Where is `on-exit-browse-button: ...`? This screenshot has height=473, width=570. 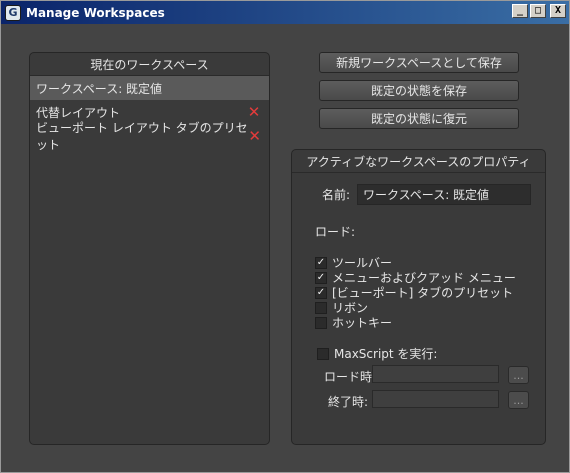
on-exit-browse-button: ... is located at coordinates (518, 400).